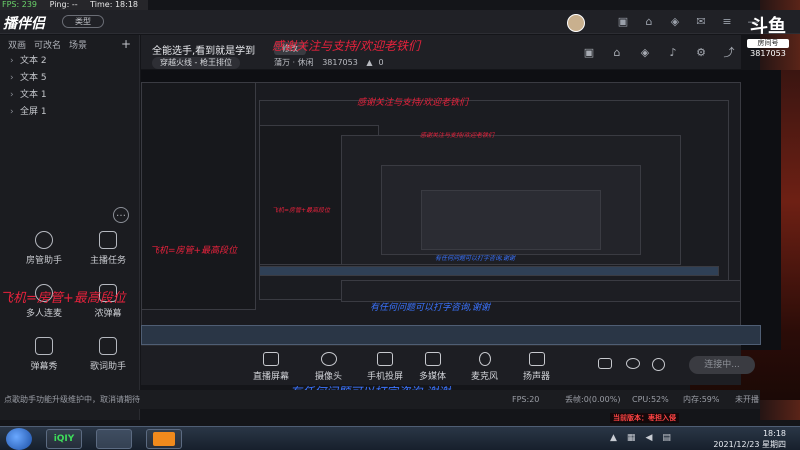 This screenshot has width=800, height=450. I want to click on media-source-button: 多媒体, so click(432, 367).